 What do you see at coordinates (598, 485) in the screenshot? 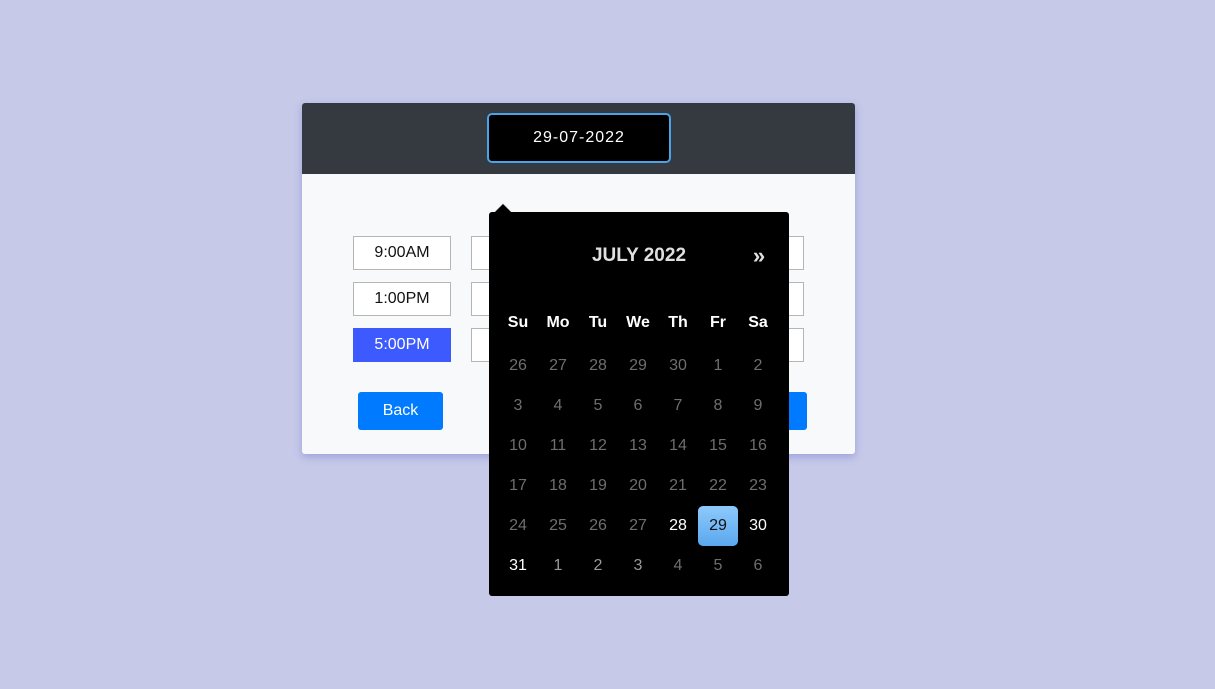
I see `calendar-day: 19` at bounding box center [598, 485].